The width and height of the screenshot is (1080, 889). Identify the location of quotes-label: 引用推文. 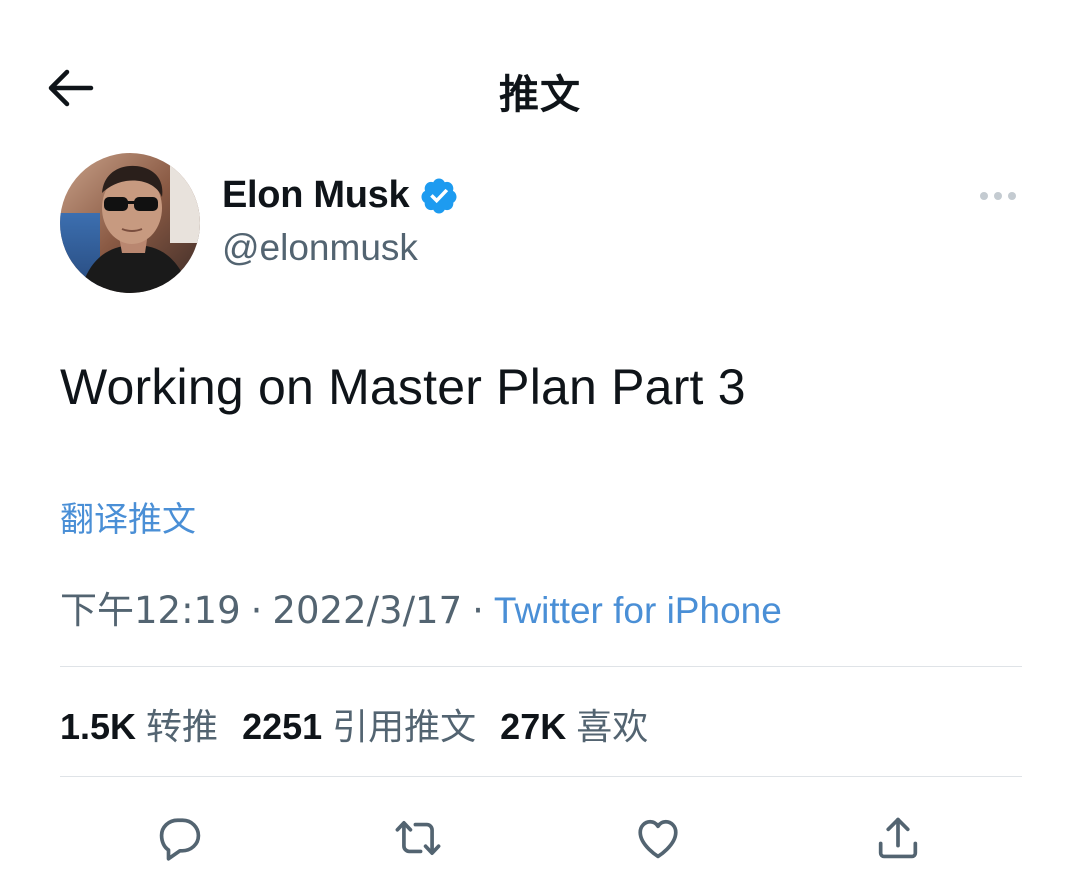
(404, 727).